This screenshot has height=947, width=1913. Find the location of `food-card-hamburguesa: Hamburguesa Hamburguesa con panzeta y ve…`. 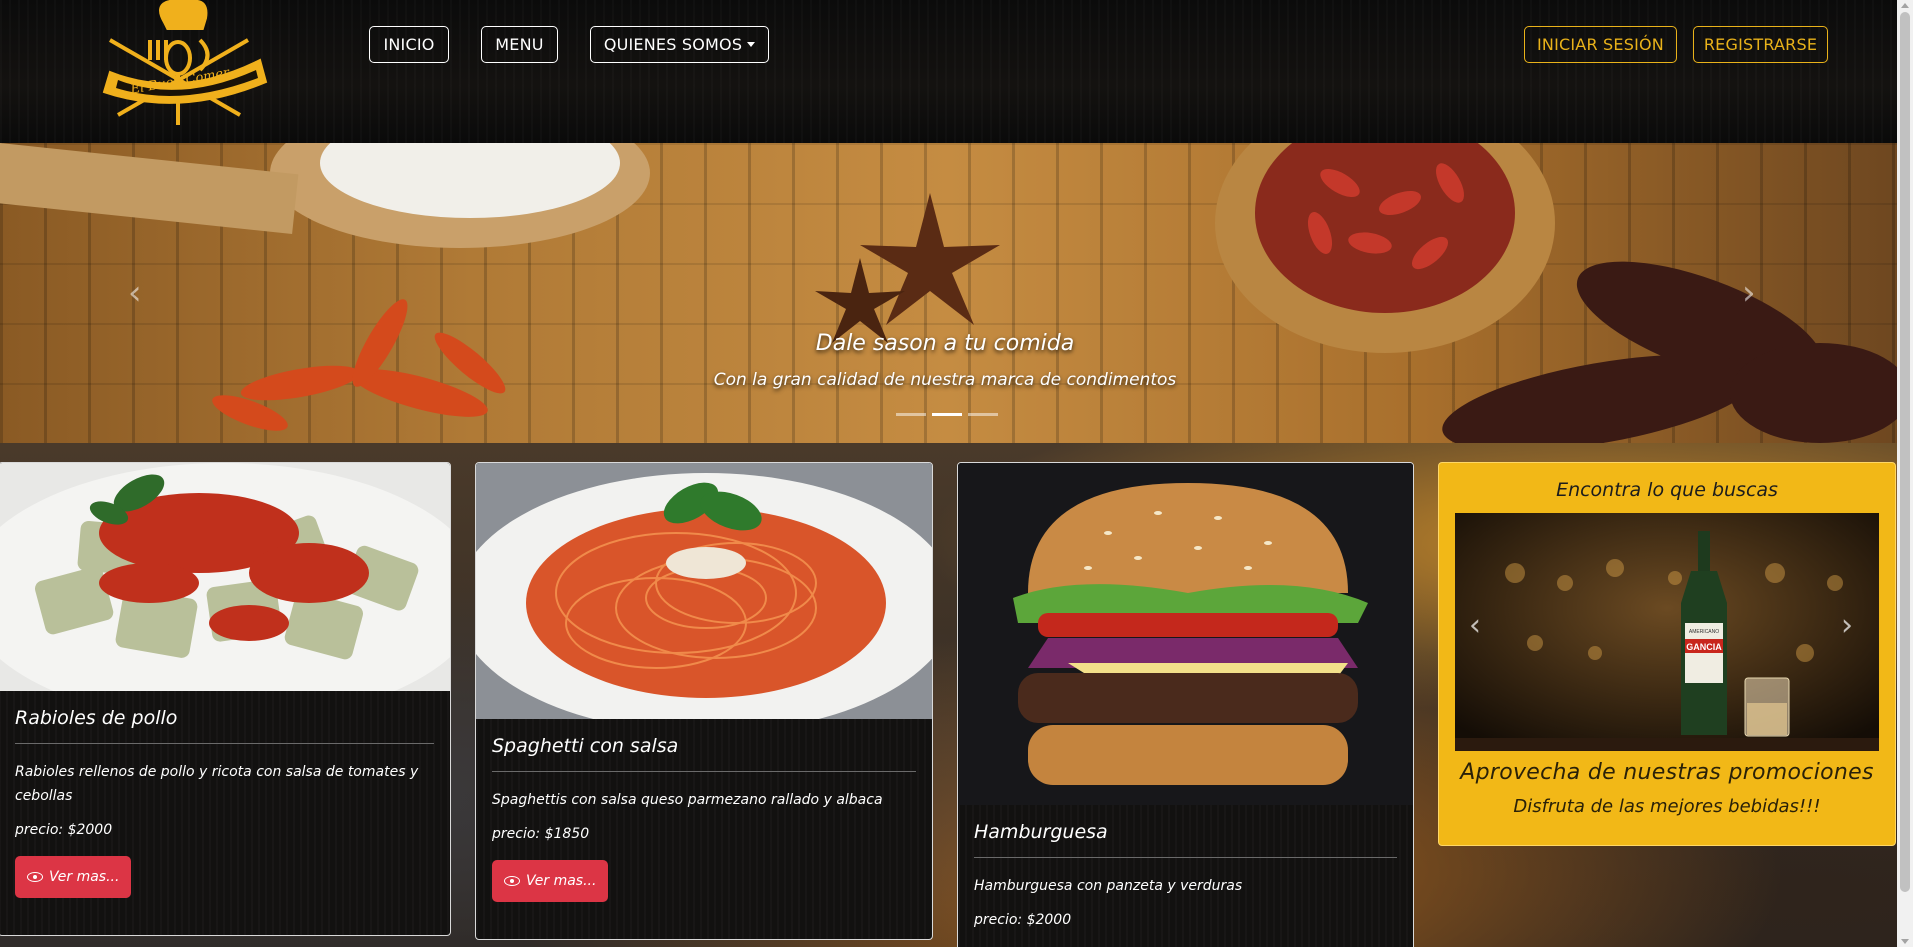

food-card-hamburguesa: Hamburguesa Hamburguesa con panzeta y ve… is located at coordinates (1185, 704).